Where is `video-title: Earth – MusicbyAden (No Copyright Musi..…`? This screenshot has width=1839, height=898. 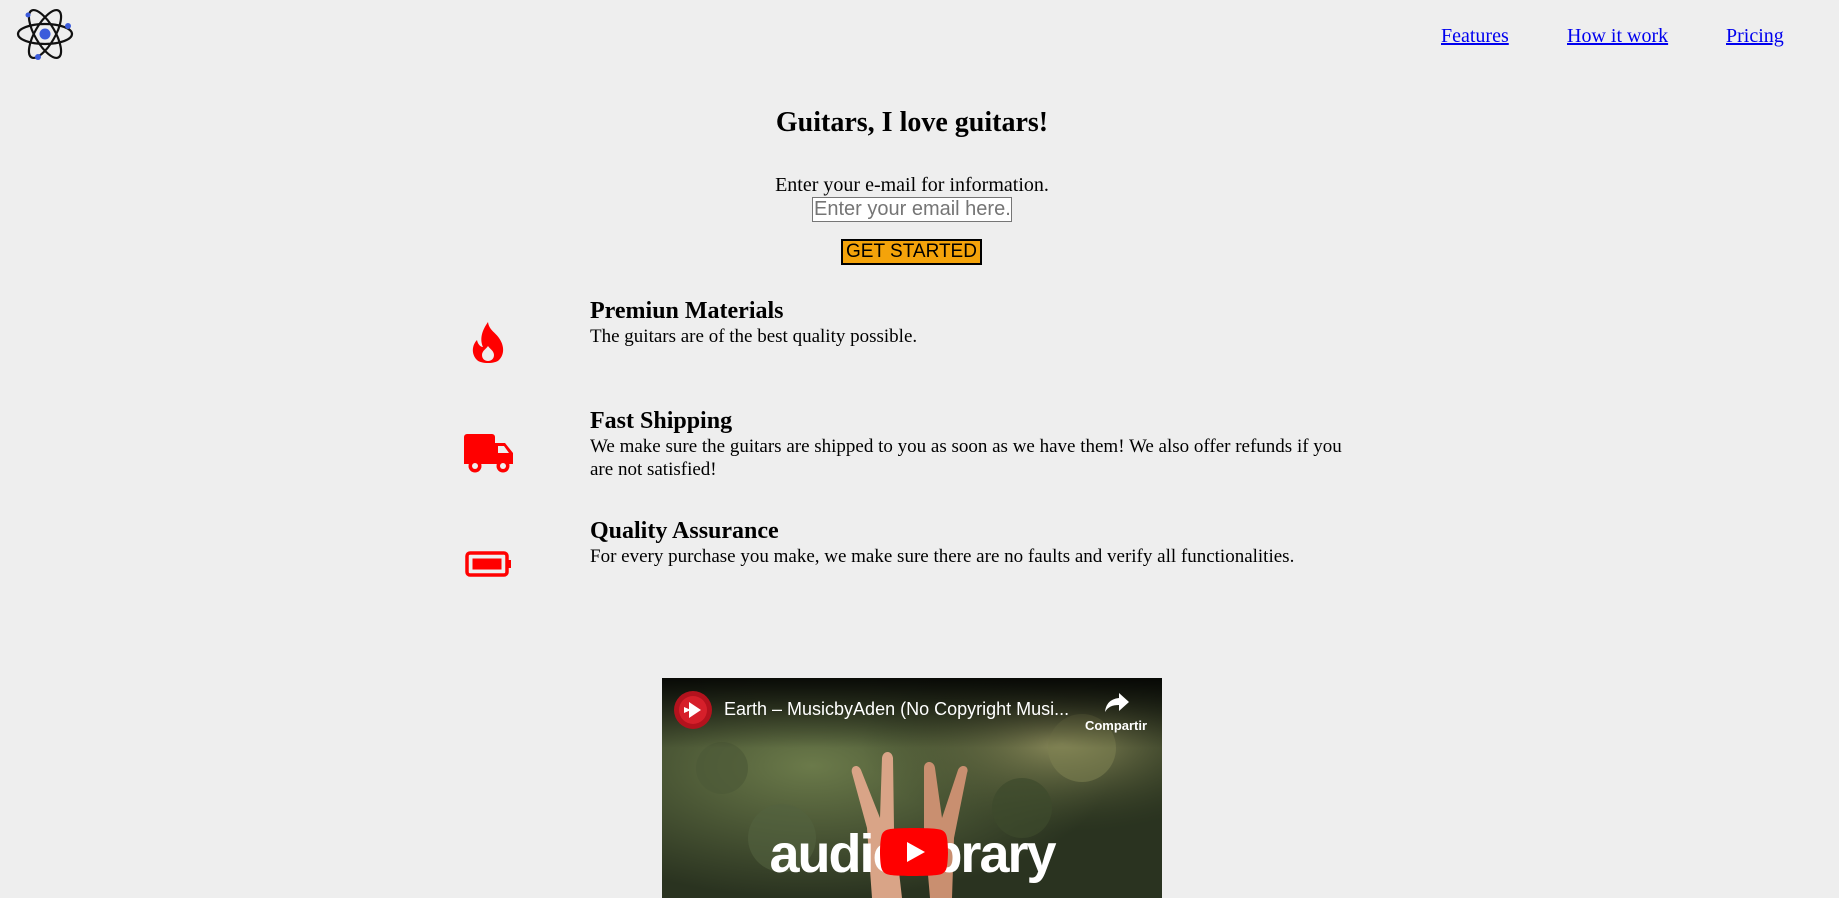 video-title: Earth – MusicbyAden (No Copyright Musi..… is located at coordinates (899, 709).